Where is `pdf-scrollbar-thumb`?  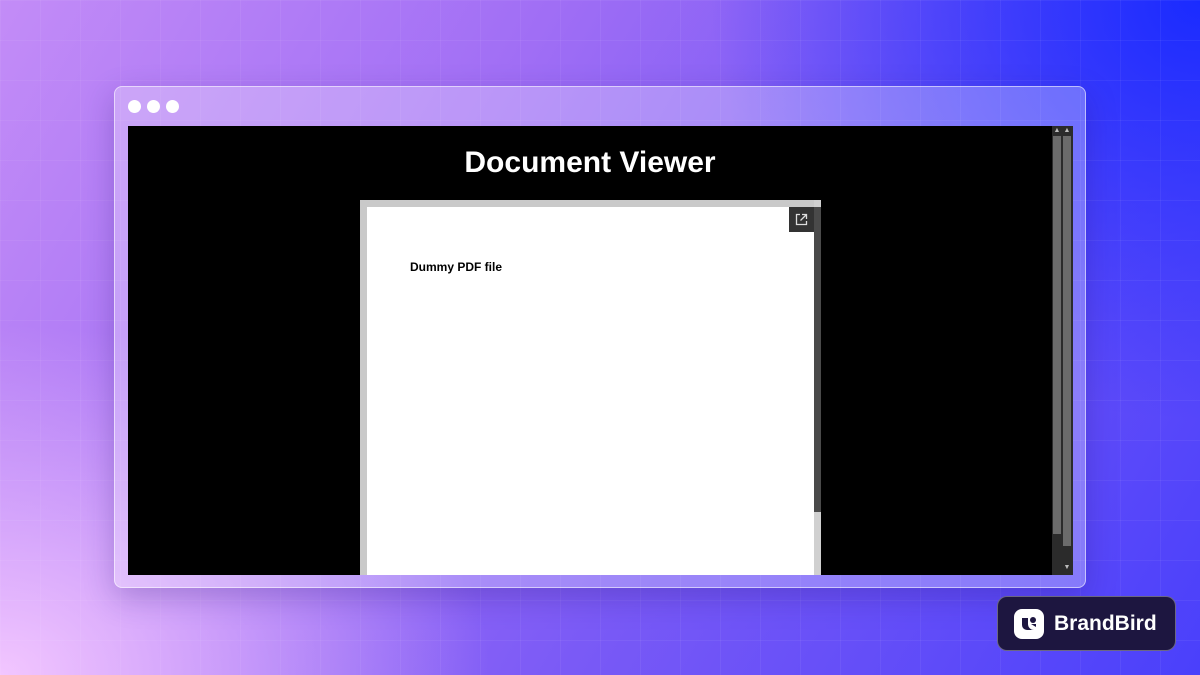 pdf-scrollbar-thumb is located at coordinates (817, 359).